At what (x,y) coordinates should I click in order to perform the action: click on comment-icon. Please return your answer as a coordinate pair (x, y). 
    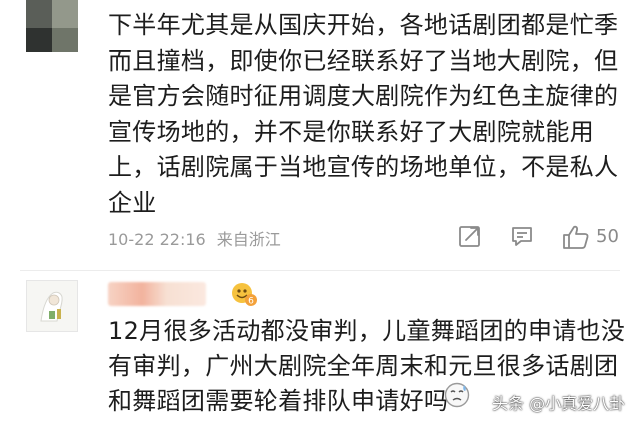
    Looking at the image, I should click on (522, 236).